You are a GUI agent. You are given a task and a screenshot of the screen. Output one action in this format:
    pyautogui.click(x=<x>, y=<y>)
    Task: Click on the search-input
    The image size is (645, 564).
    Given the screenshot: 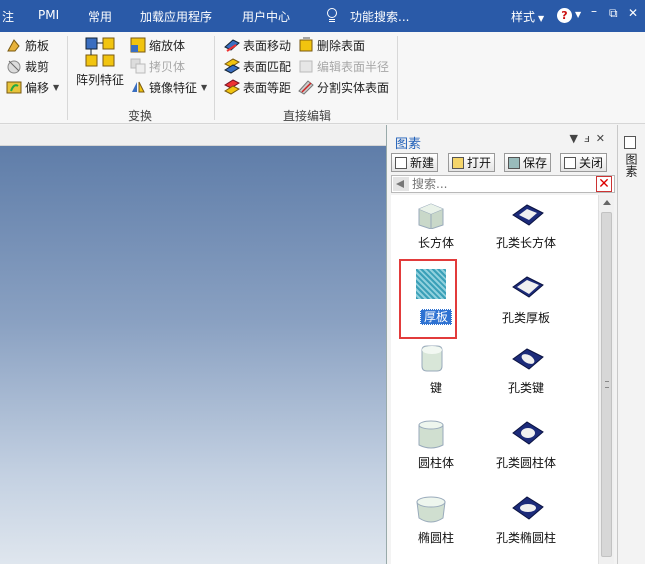 What is the action you would take?
    pyautogui.click(x=502, y=184)
    